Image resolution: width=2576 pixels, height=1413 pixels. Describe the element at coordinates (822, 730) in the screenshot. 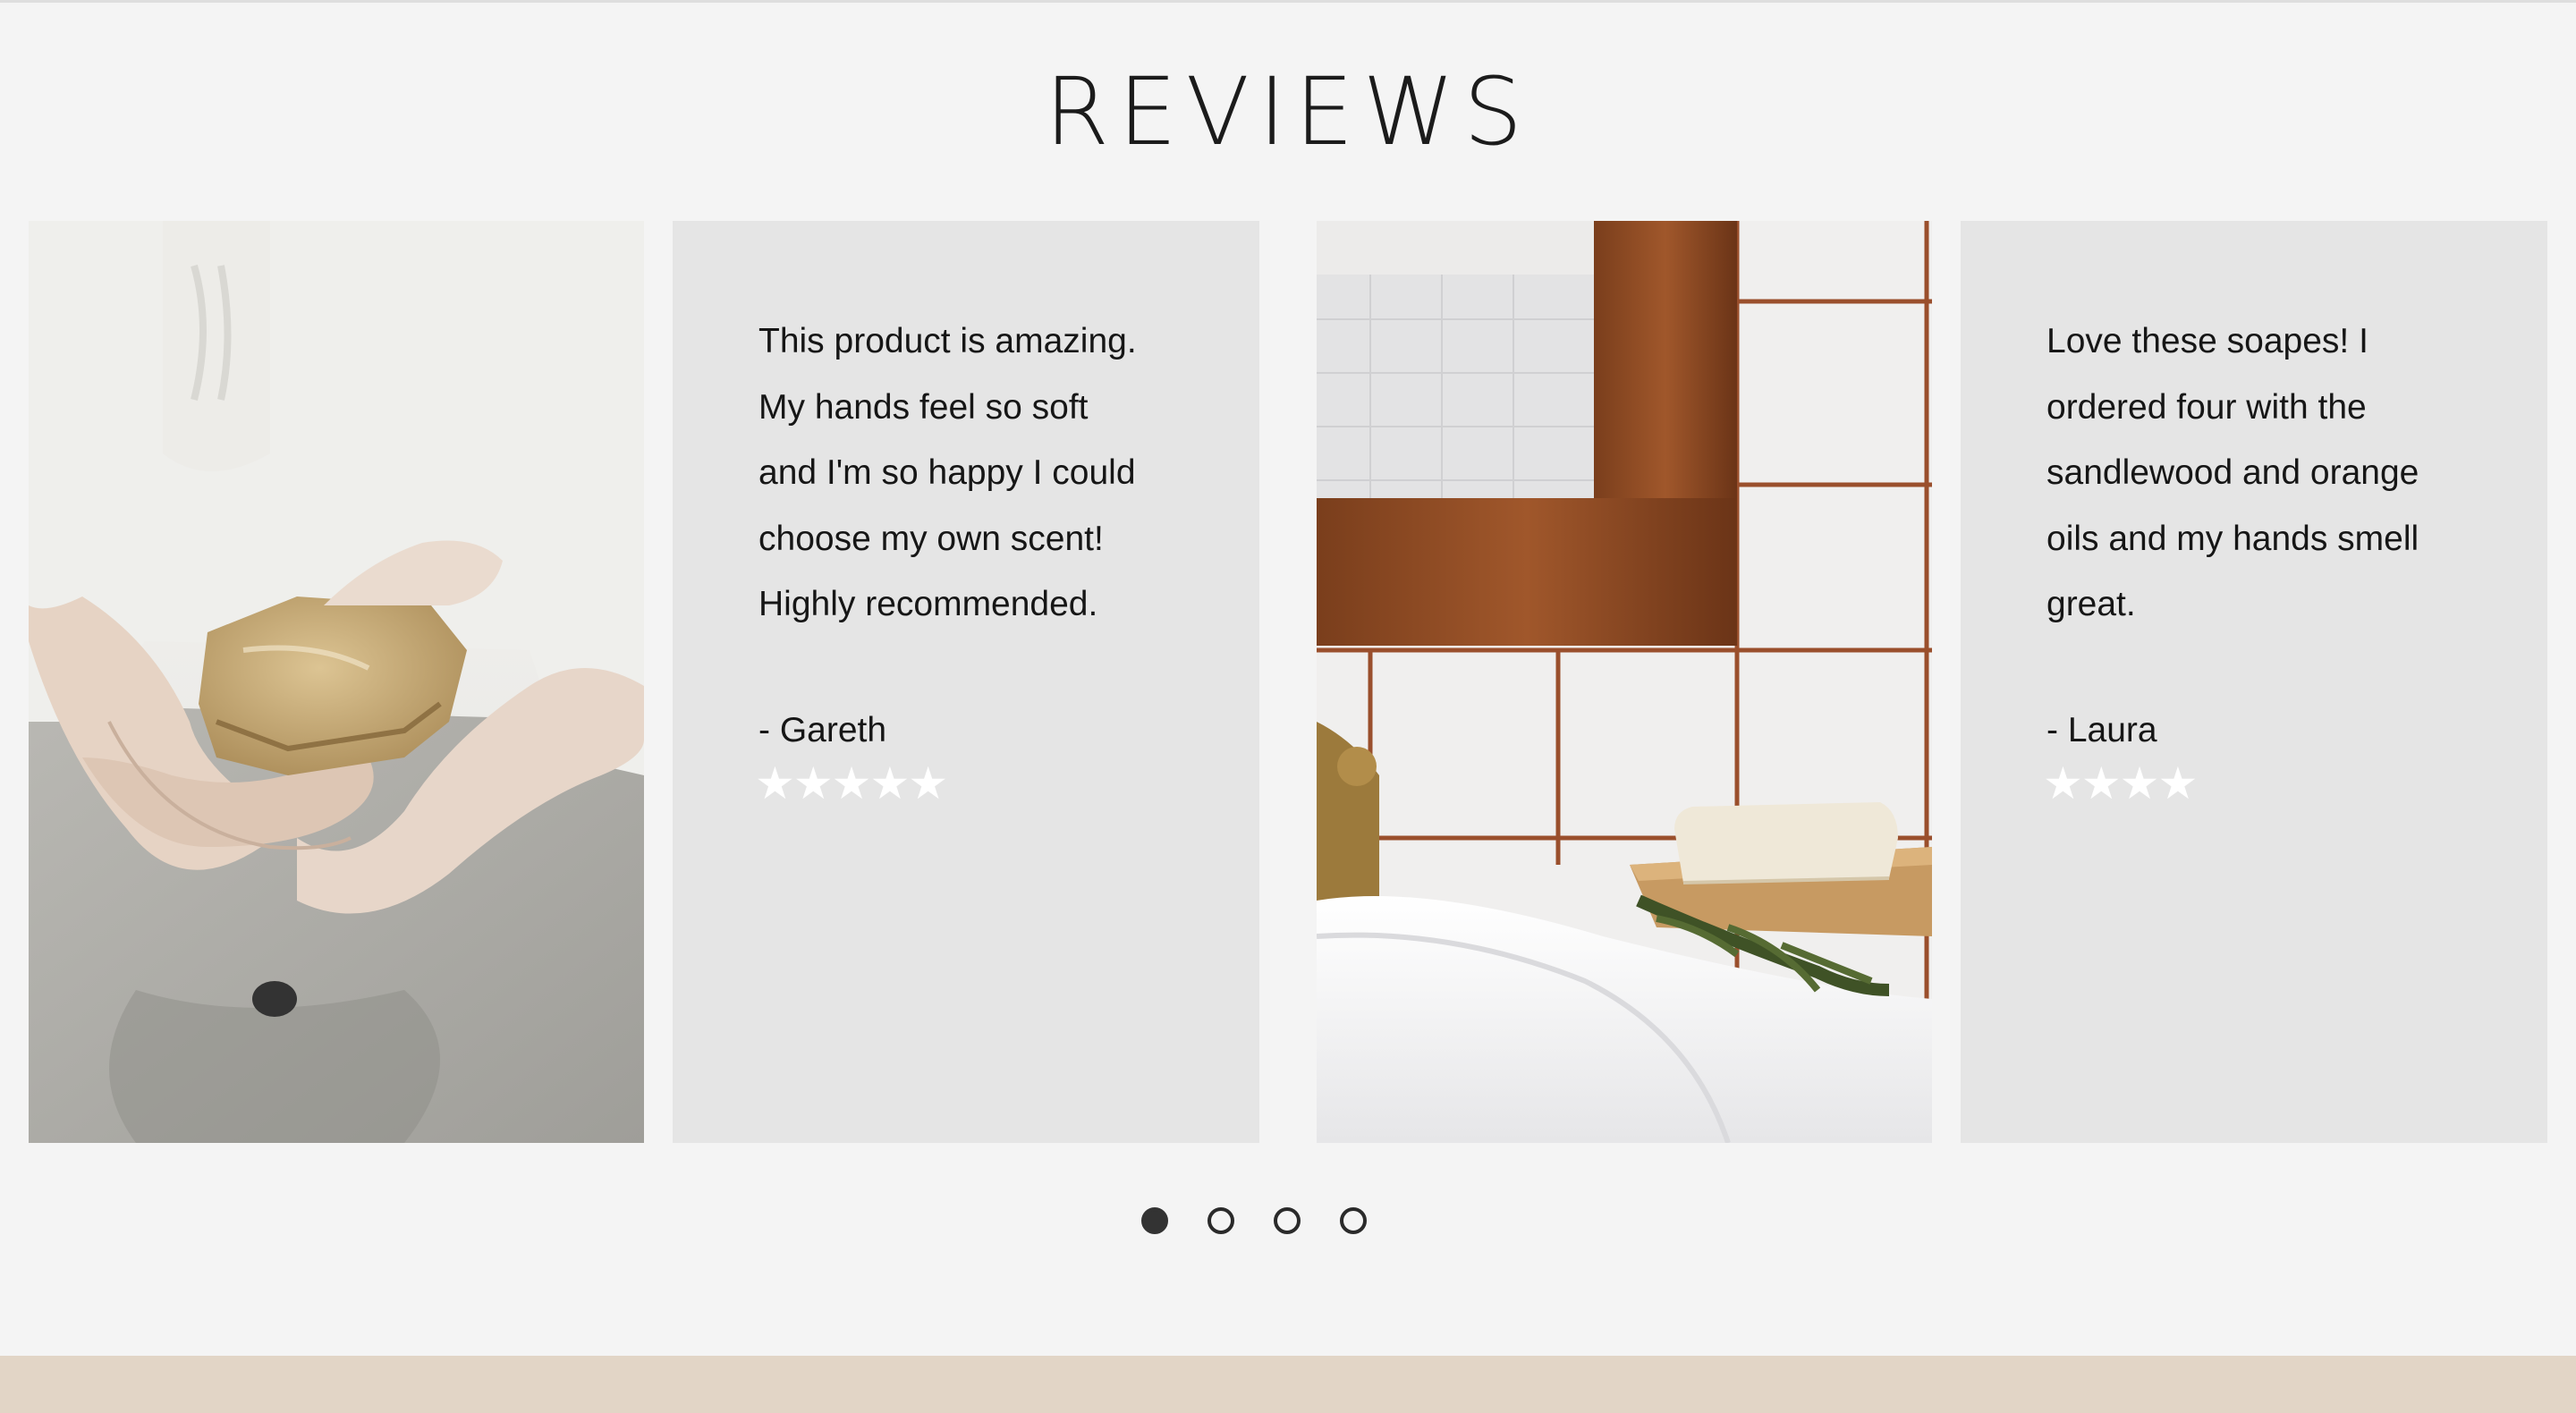

I see `review-author: - Gareth` at that location.